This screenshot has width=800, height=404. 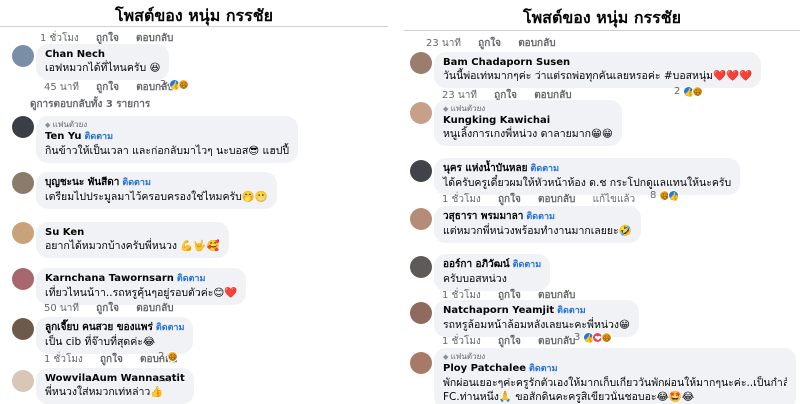 I want to click on commenter-name: ลูกเจี๊ยบ คนสวย ของแพร่, so click(x=99, y=327).